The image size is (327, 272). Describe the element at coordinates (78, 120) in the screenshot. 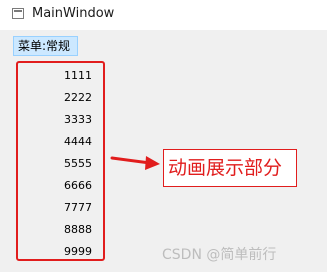

I see `list-item: 3333` at that location.